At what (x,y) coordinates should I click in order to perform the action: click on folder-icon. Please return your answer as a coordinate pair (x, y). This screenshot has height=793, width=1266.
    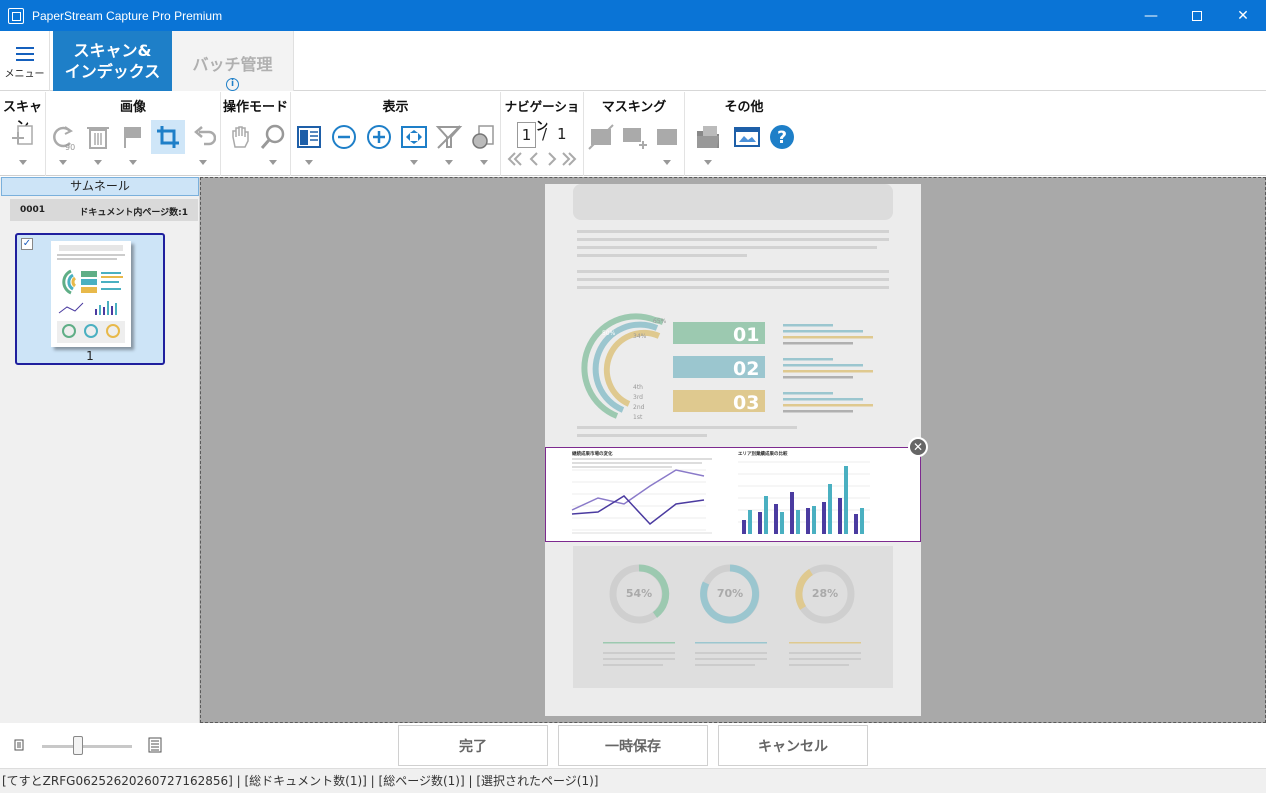
    Looking at the image, I should click on (708, 137).